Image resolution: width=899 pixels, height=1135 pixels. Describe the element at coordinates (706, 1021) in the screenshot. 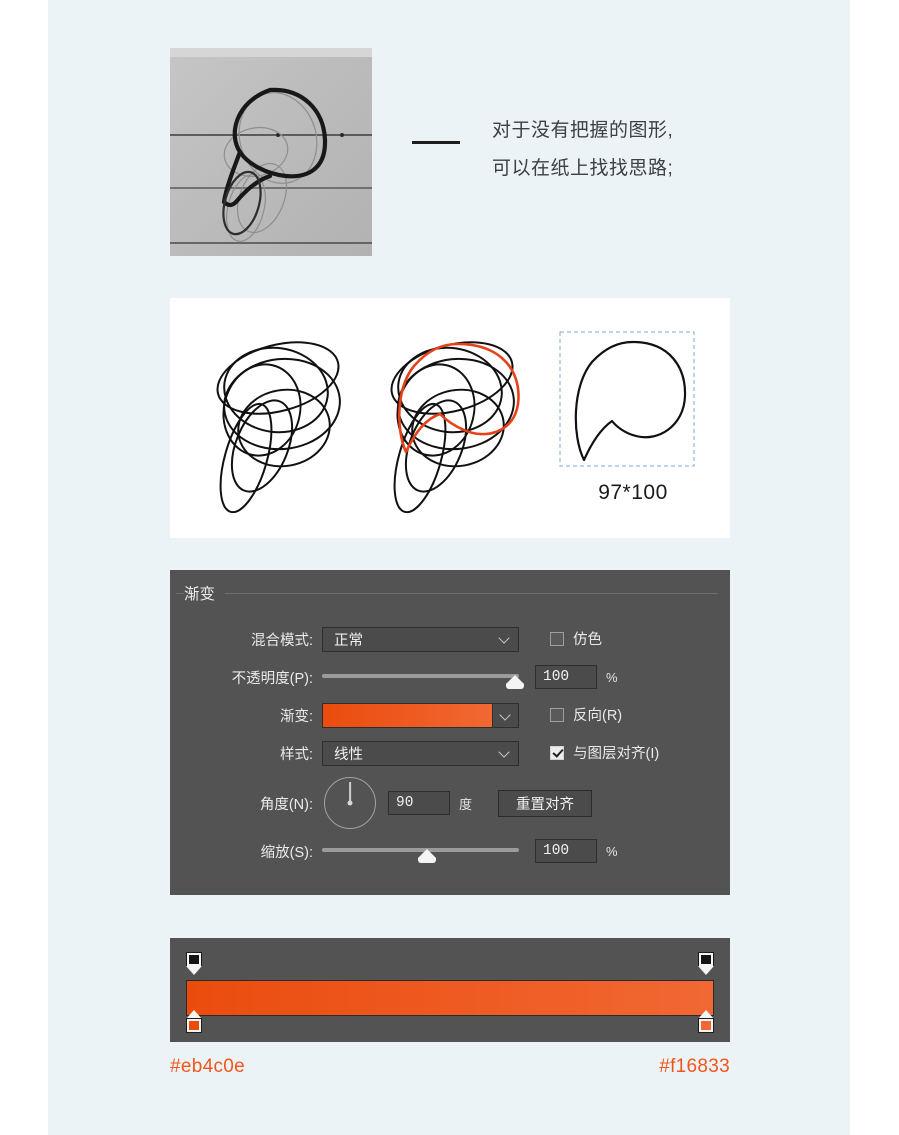

I see `color-stop-right` at that location.